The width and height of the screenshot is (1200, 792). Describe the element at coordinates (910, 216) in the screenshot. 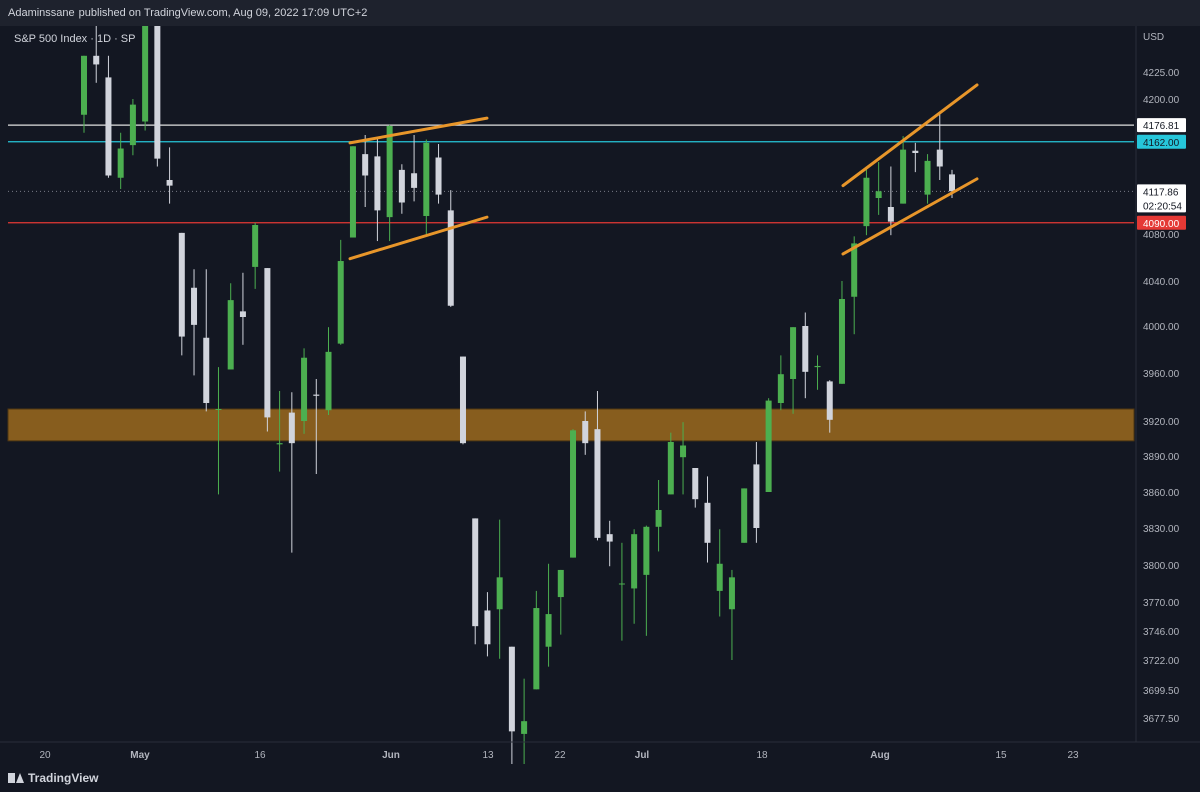

I see `trendline-aug-lower` at that location.